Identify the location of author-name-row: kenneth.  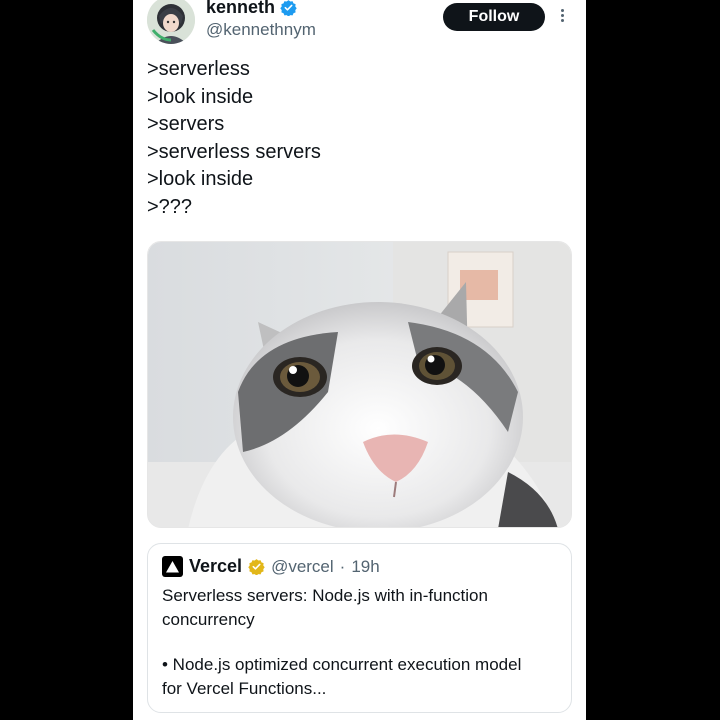
(251, 9).